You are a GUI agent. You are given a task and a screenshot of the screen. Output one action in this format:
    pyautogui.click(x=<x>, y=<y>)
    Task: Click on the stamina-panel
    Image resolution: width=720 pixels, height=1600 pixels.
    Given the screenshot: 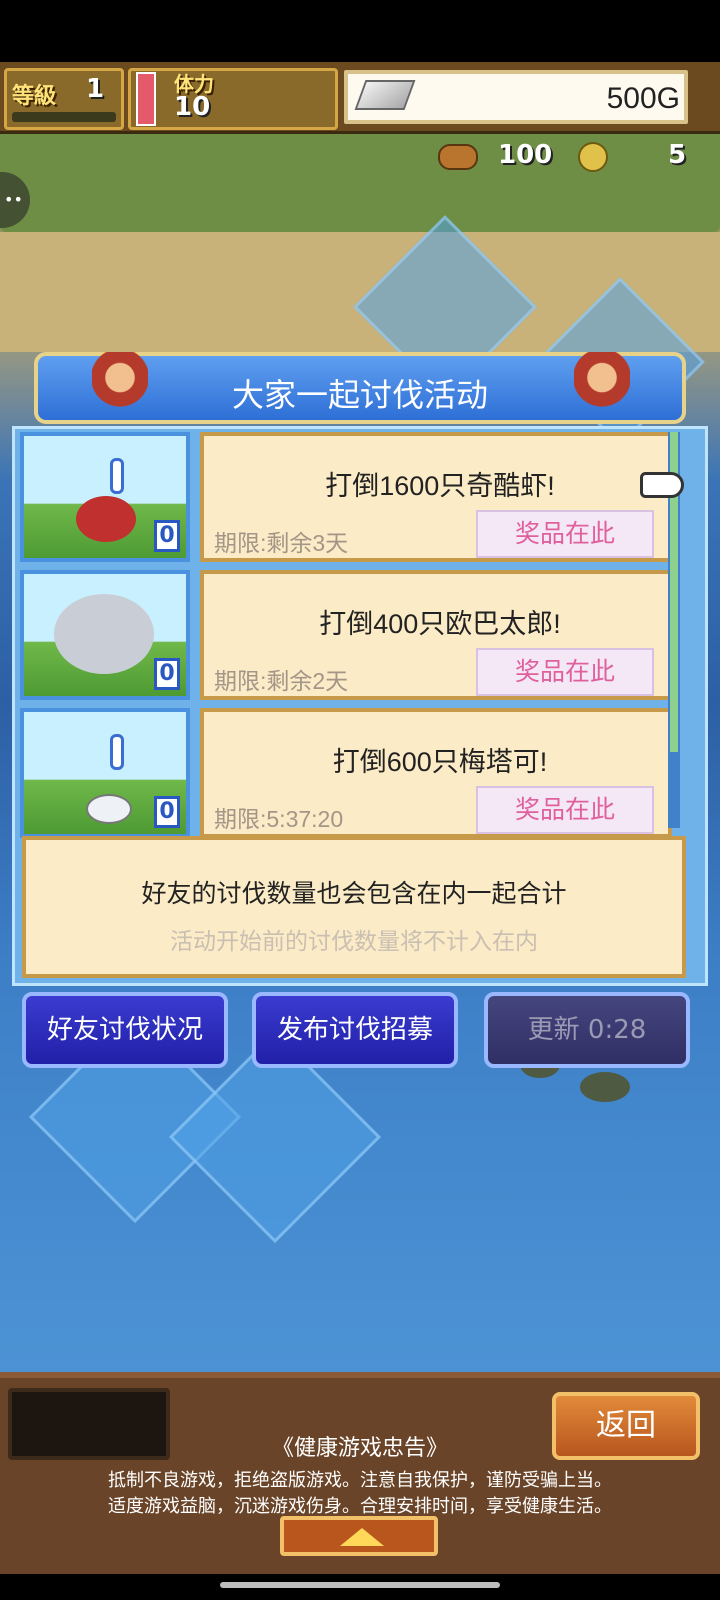 What is the action you would take?
    pyautogui.click(x=233, y=99)
    